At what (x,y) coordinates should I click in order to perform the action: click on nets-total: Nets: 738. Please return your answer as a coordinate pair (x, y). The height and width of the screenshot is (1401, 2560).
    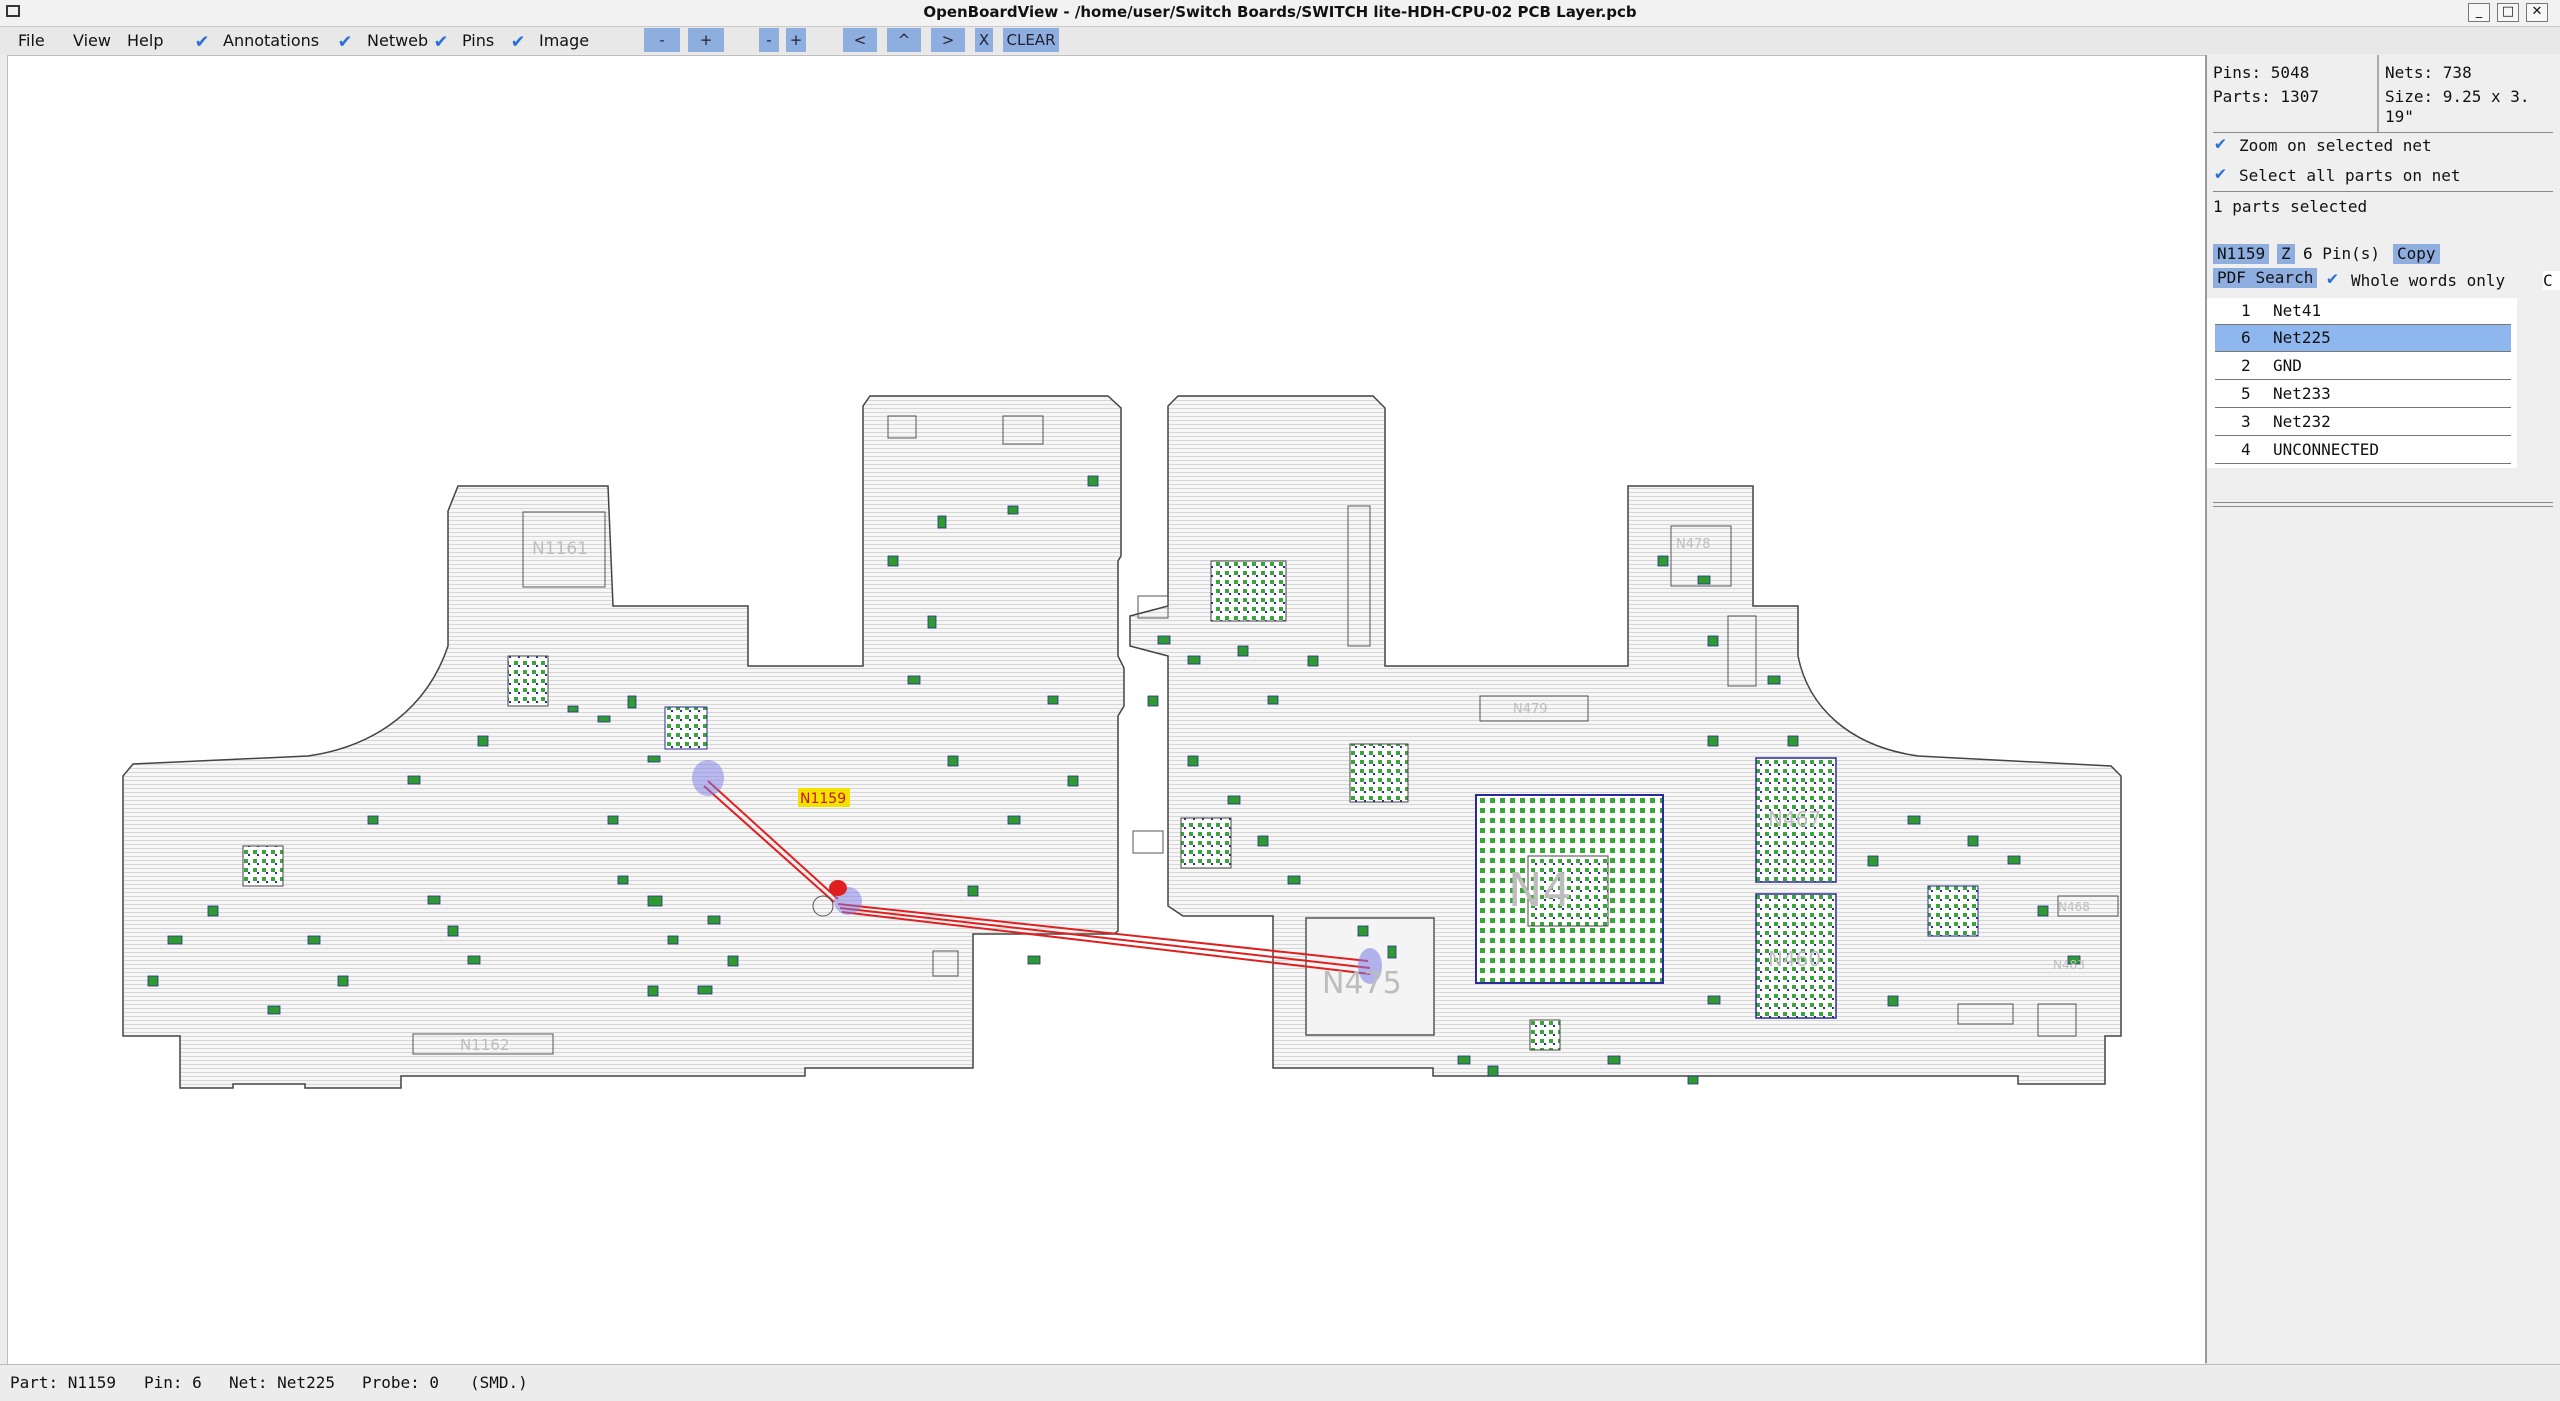
    Looking at the image, I should click on (2428, 72).